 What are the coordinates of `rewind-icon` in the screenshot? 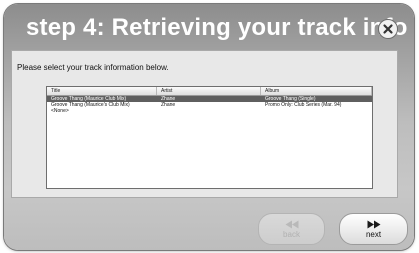 It's located at (291, 224).